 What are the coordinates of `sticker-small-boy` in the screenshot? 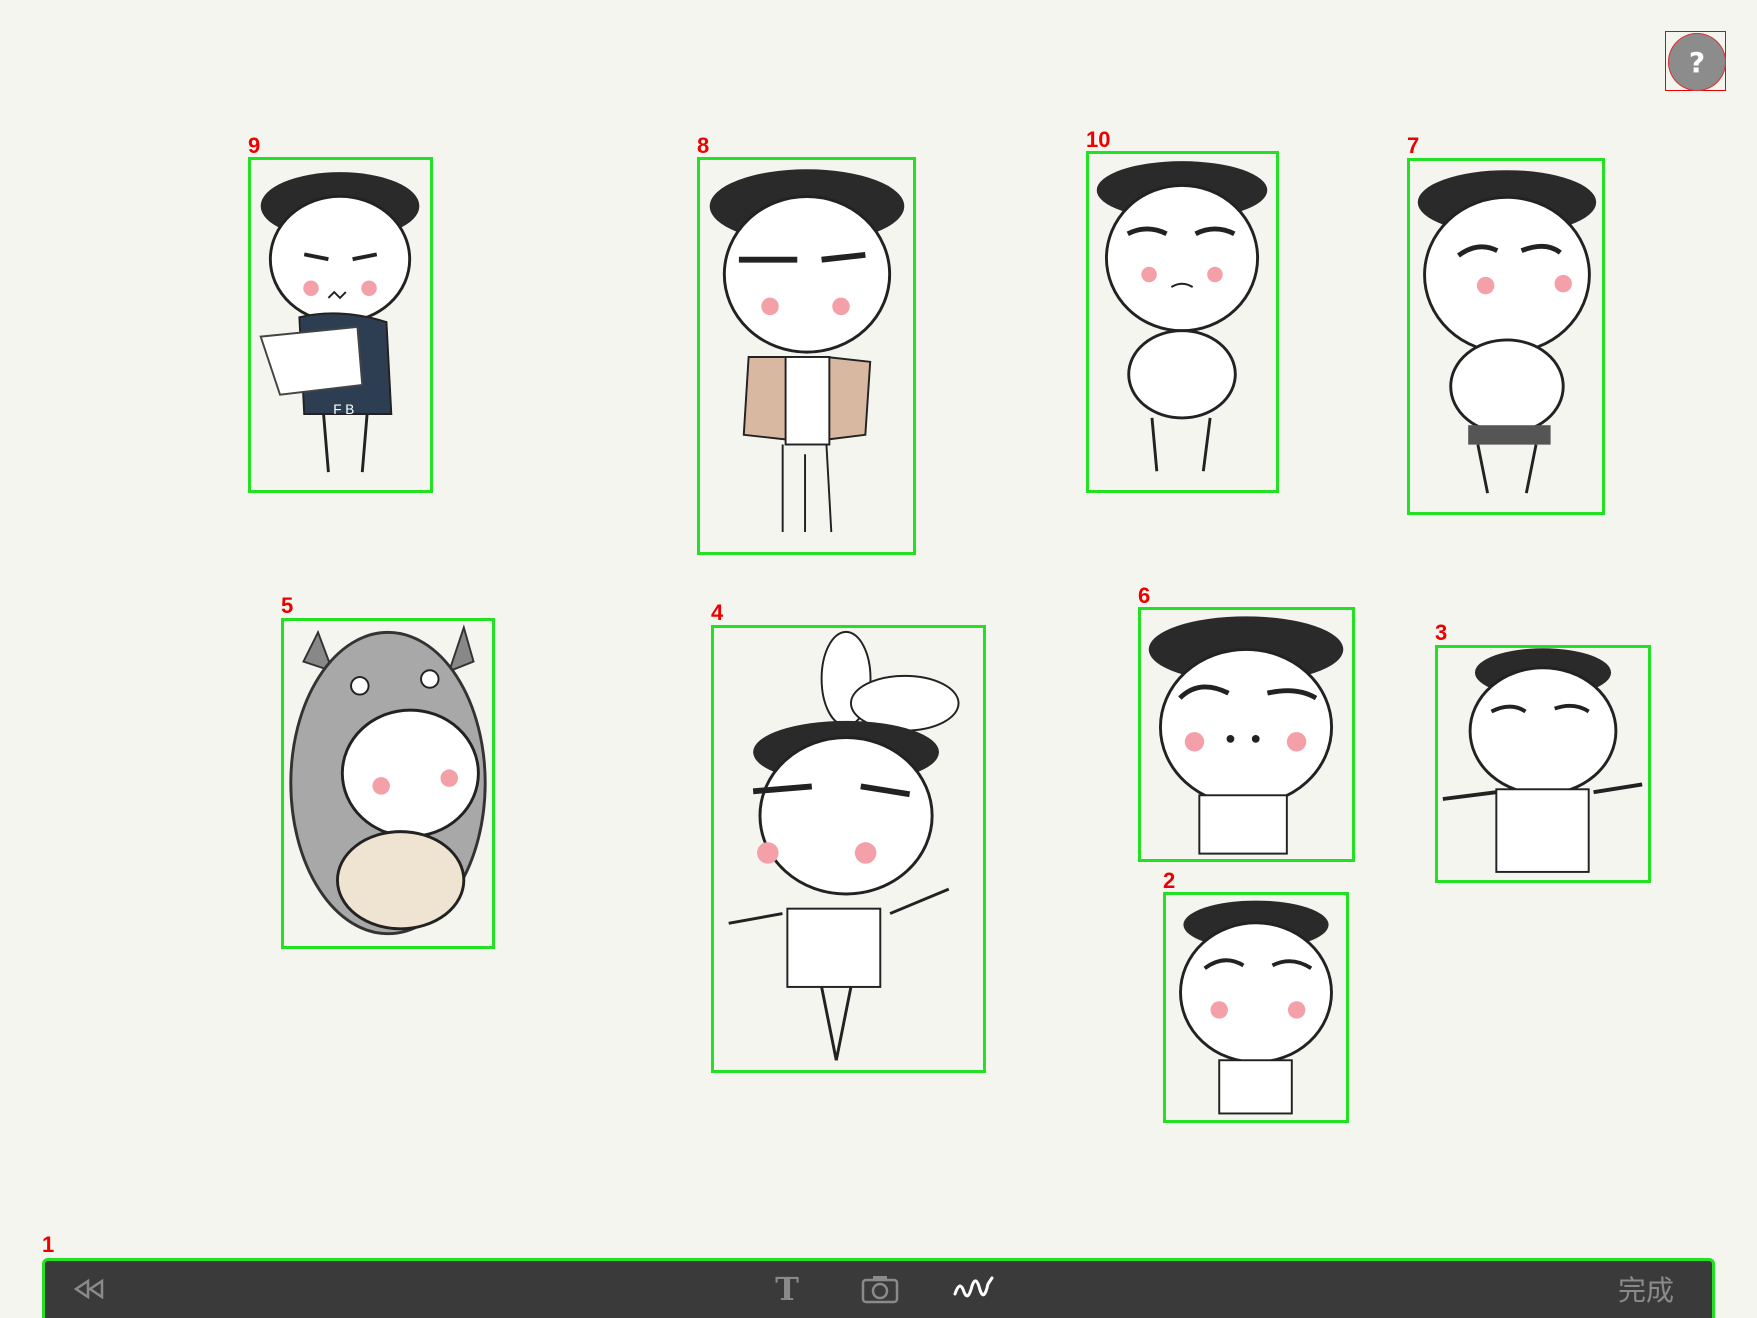 It's located at (1256, 1007).